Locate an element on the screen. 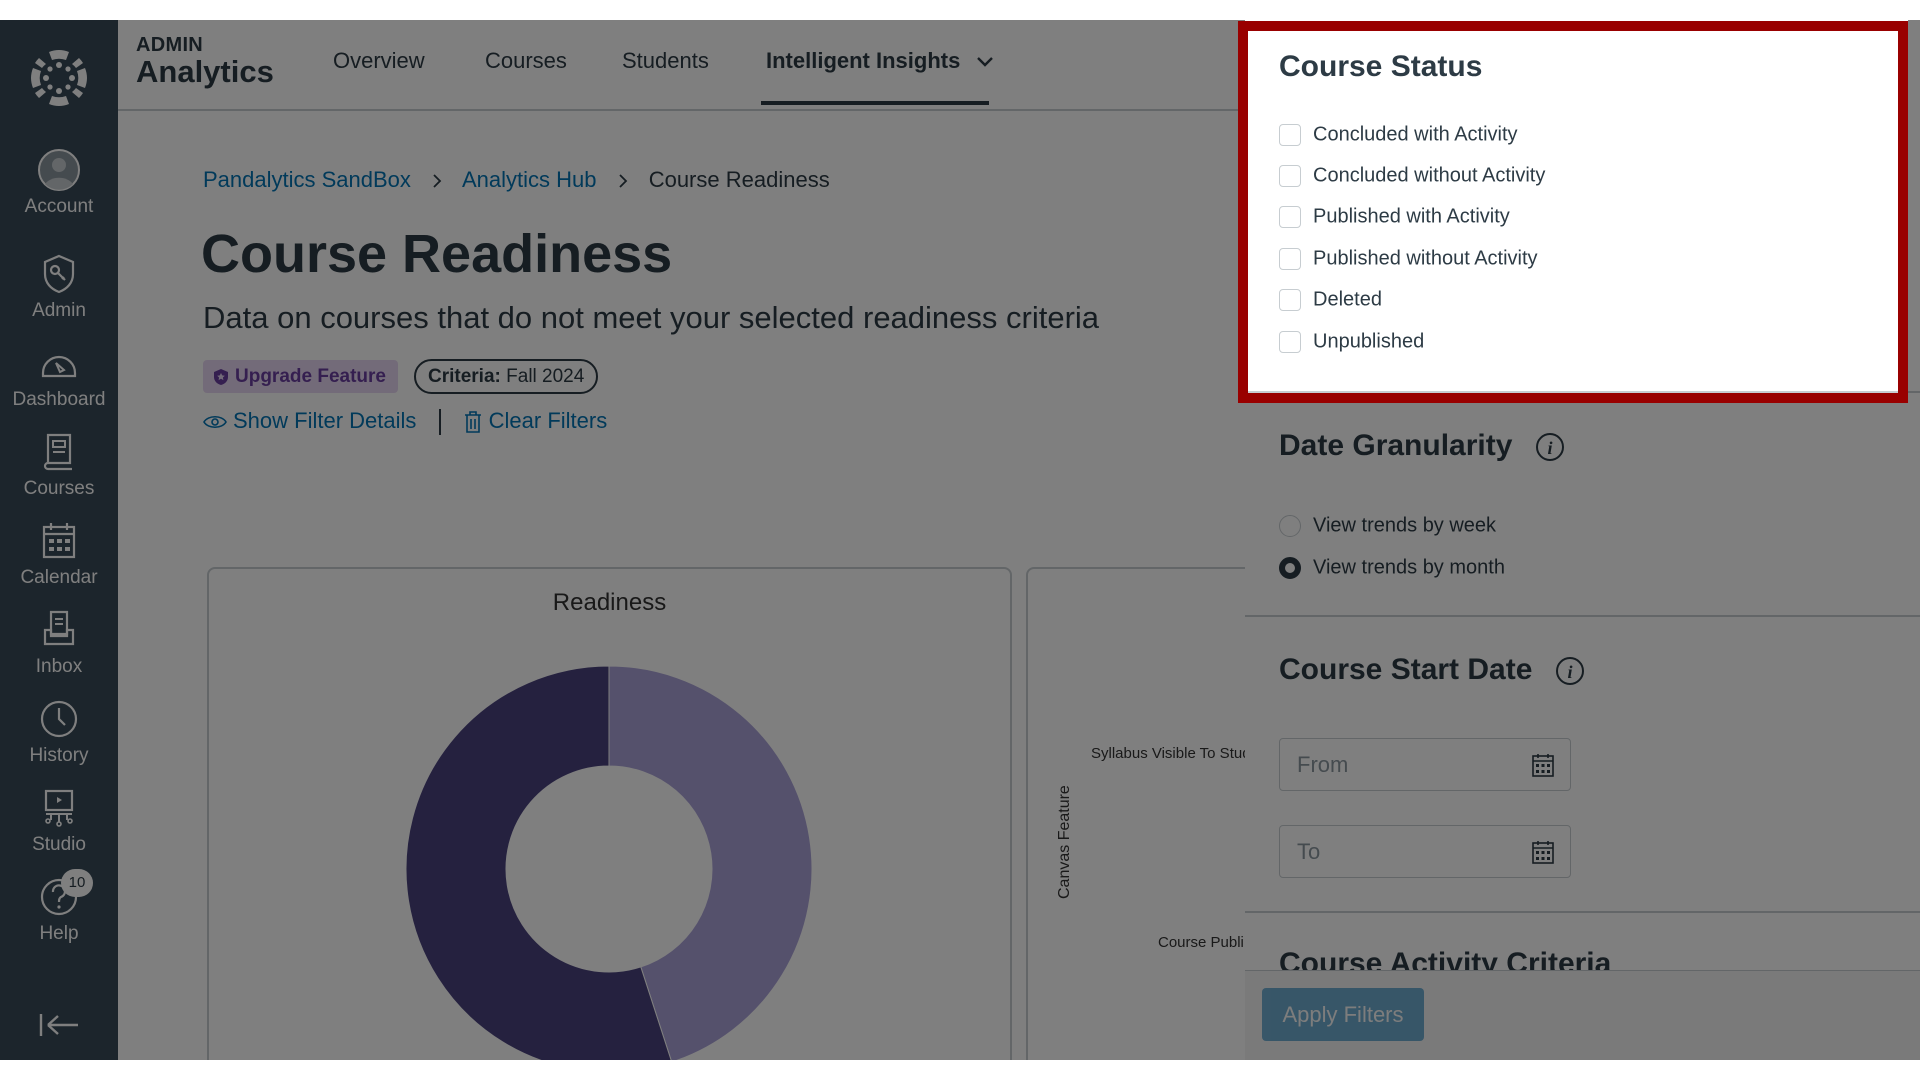 The image size is (1920, 1080). course-start-date-title: Course Start Date i is located at coordinates (1432, 670).